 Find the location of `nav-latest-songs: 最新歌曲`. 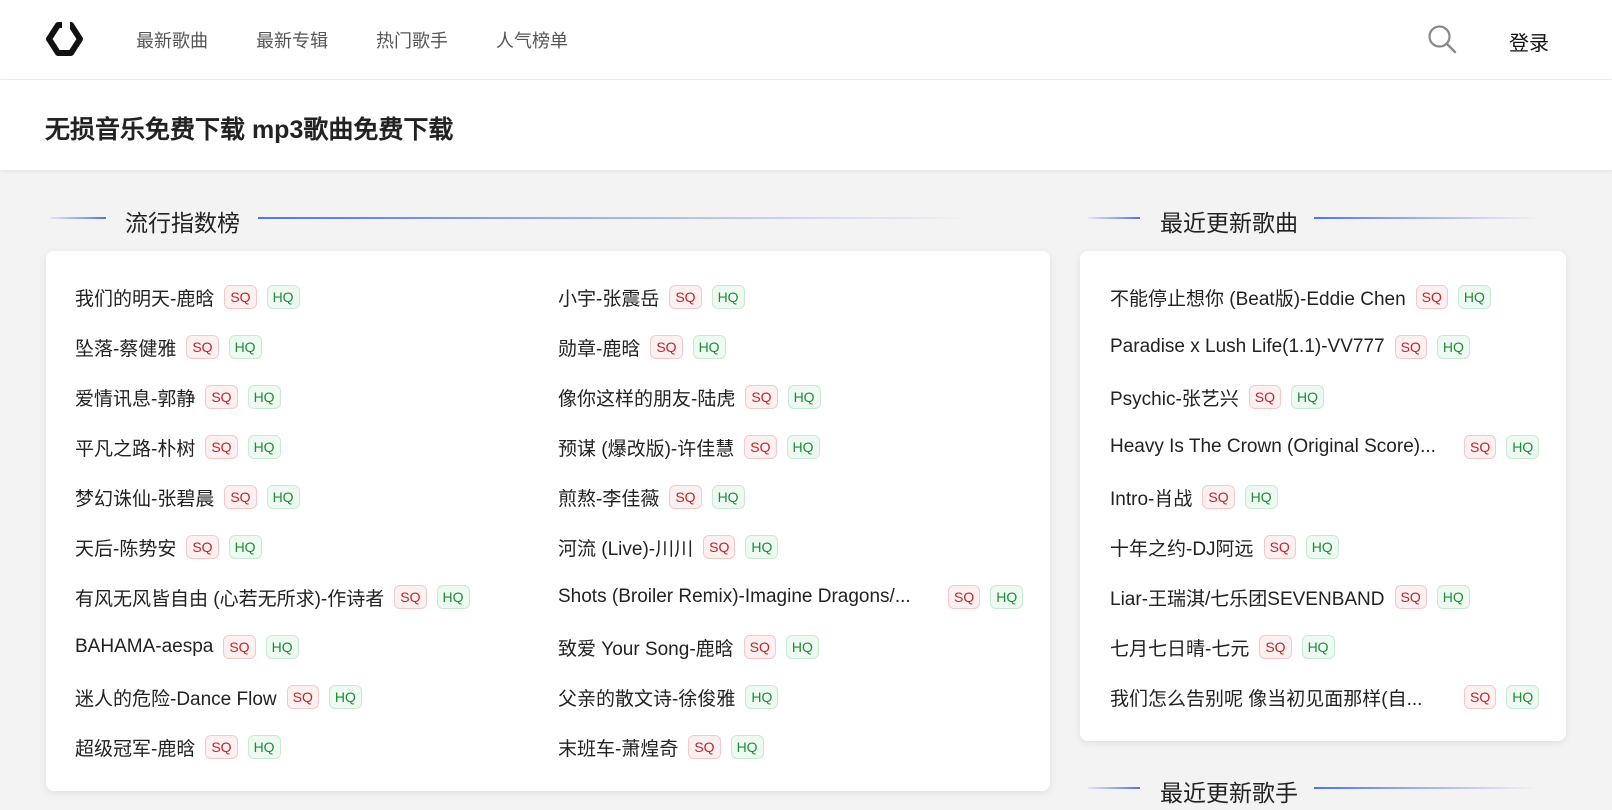

nav-latest-songs: 最新歌曲 is located at coordinates (172, 40).